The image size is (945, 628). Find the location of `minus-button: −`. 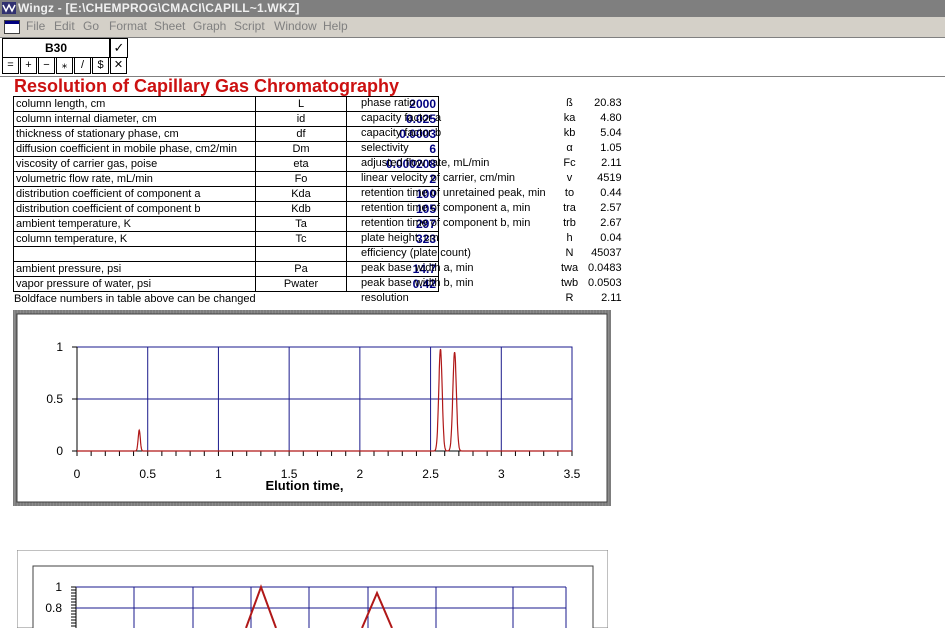

minus-button: − is located at coordinates (46, 65).